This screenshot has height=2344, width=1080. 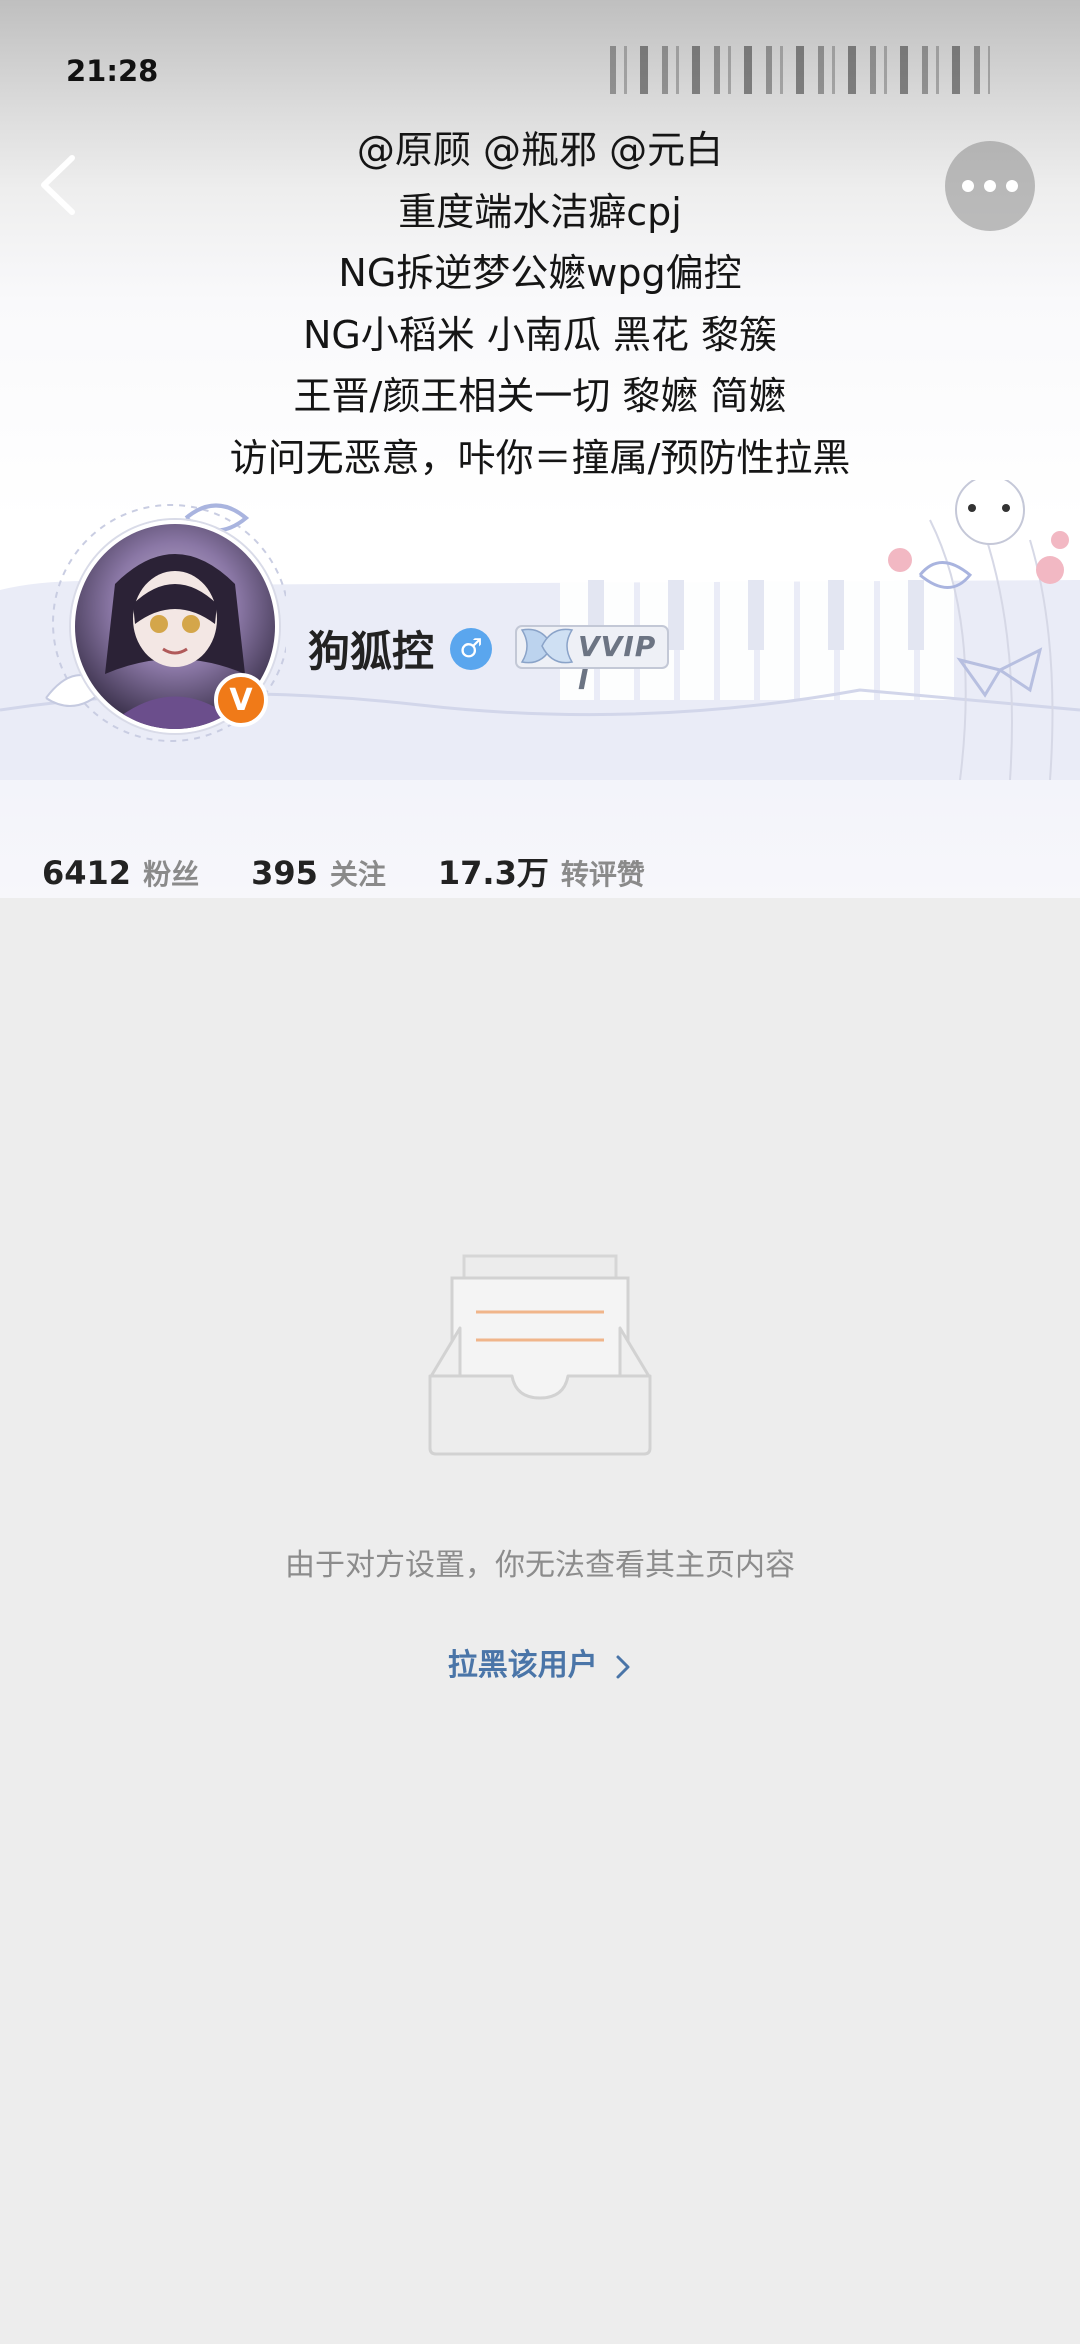 I want to click on stat-number: 17.3万, so click(x=493, y=873).